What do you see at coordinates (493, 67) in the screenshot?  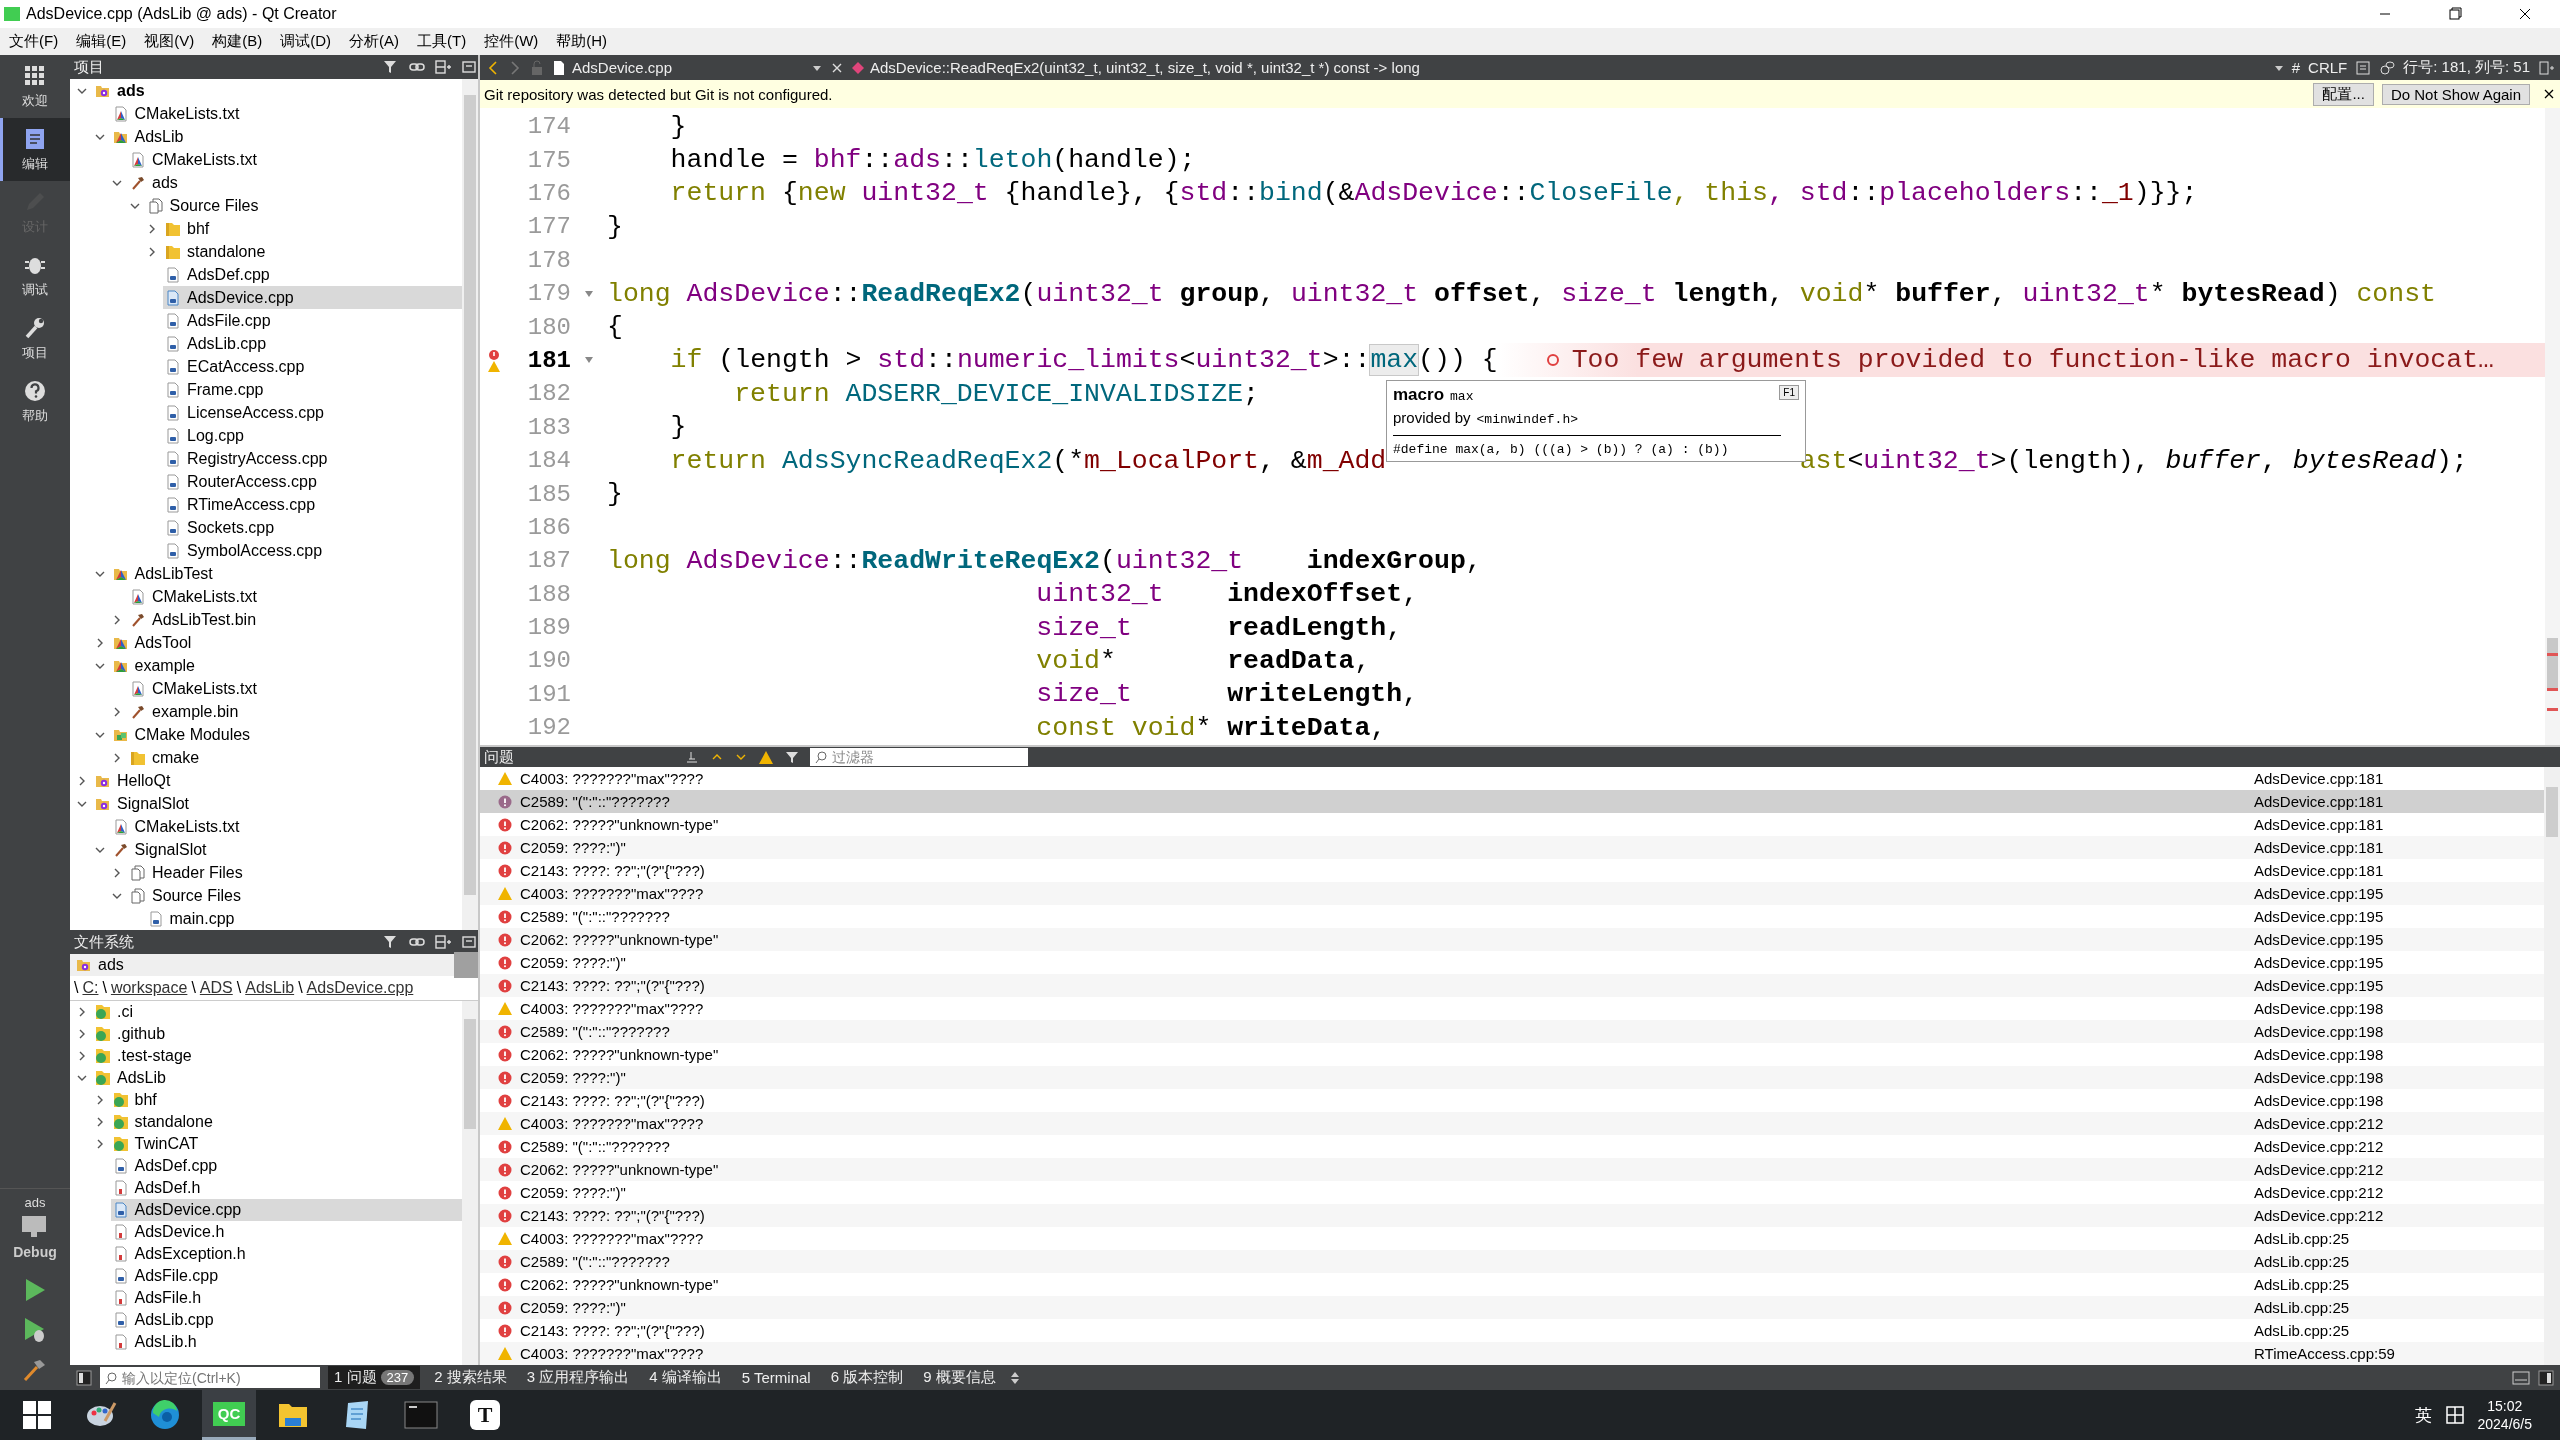 I see `back-icon` at bounding box center [493, 67].